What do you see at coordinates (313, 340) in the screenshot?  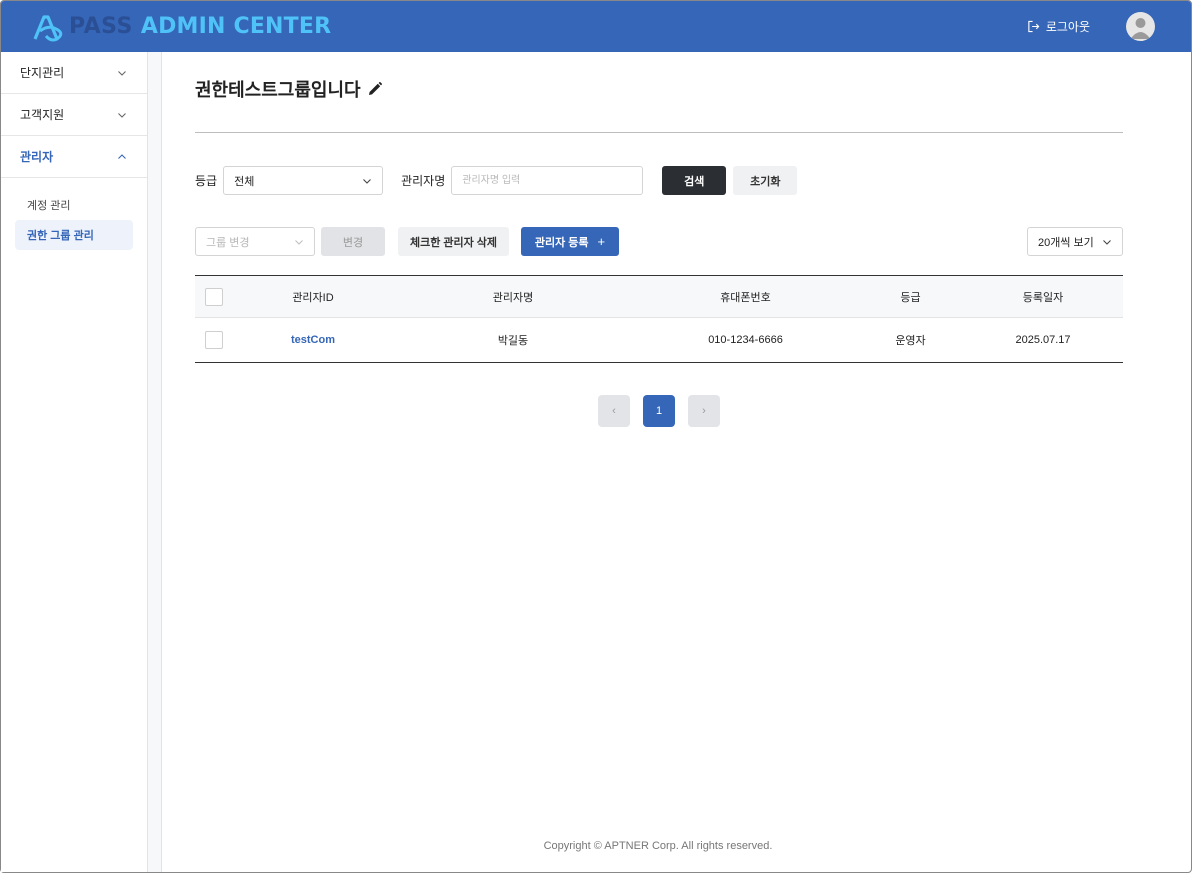 I see `admin-id-link: testCom` at bounding box center [313, 340].